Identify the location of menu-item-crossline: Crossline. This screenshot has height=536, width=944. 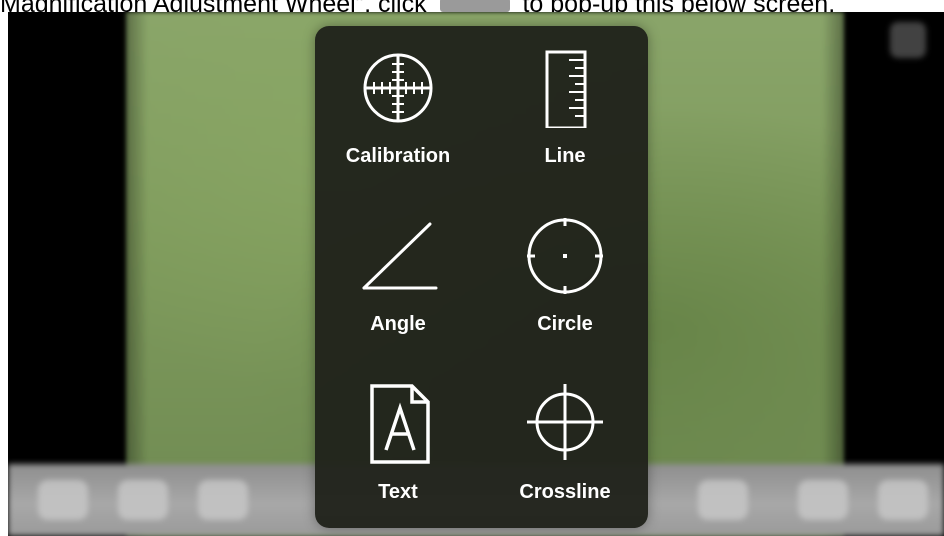
(565, 445).